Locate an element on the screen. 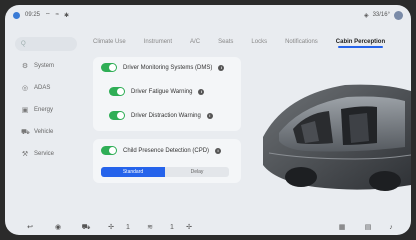 Image resolution: width=416 pixels, height=240 pixels. avatar is located at coordinates (398, 15).